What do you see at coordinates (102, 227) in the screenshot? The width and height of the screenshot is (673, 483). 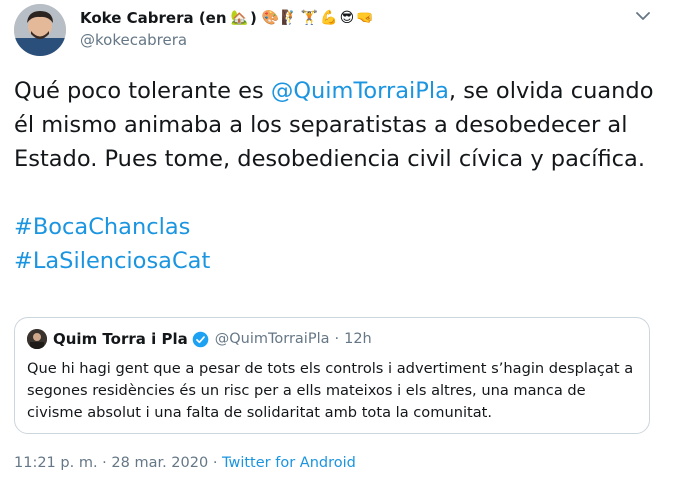 I see `hashtag-link: #BocaChanclas` at bounding box center [102, 227].